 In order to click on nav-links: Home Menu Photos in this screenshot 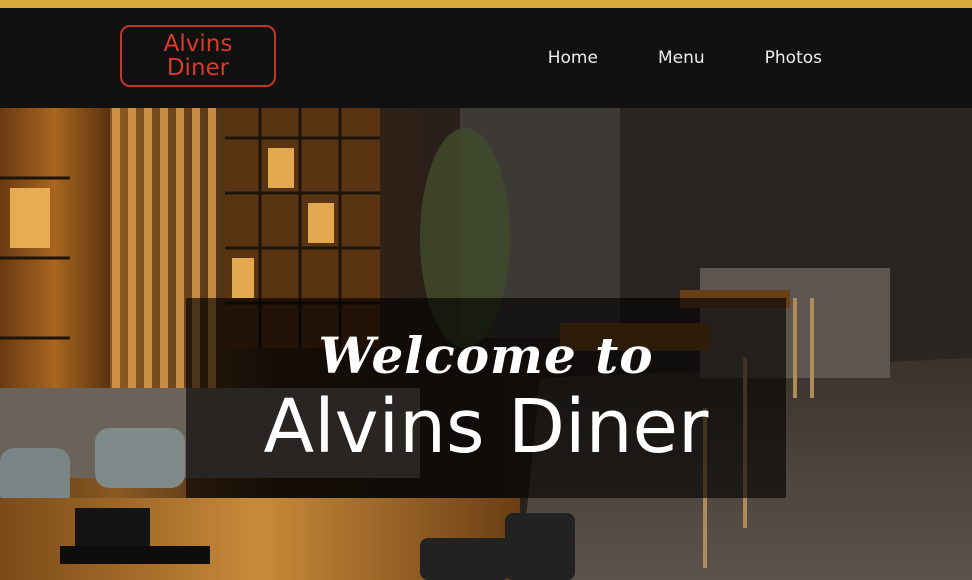, I will do `click(685, 58)`.